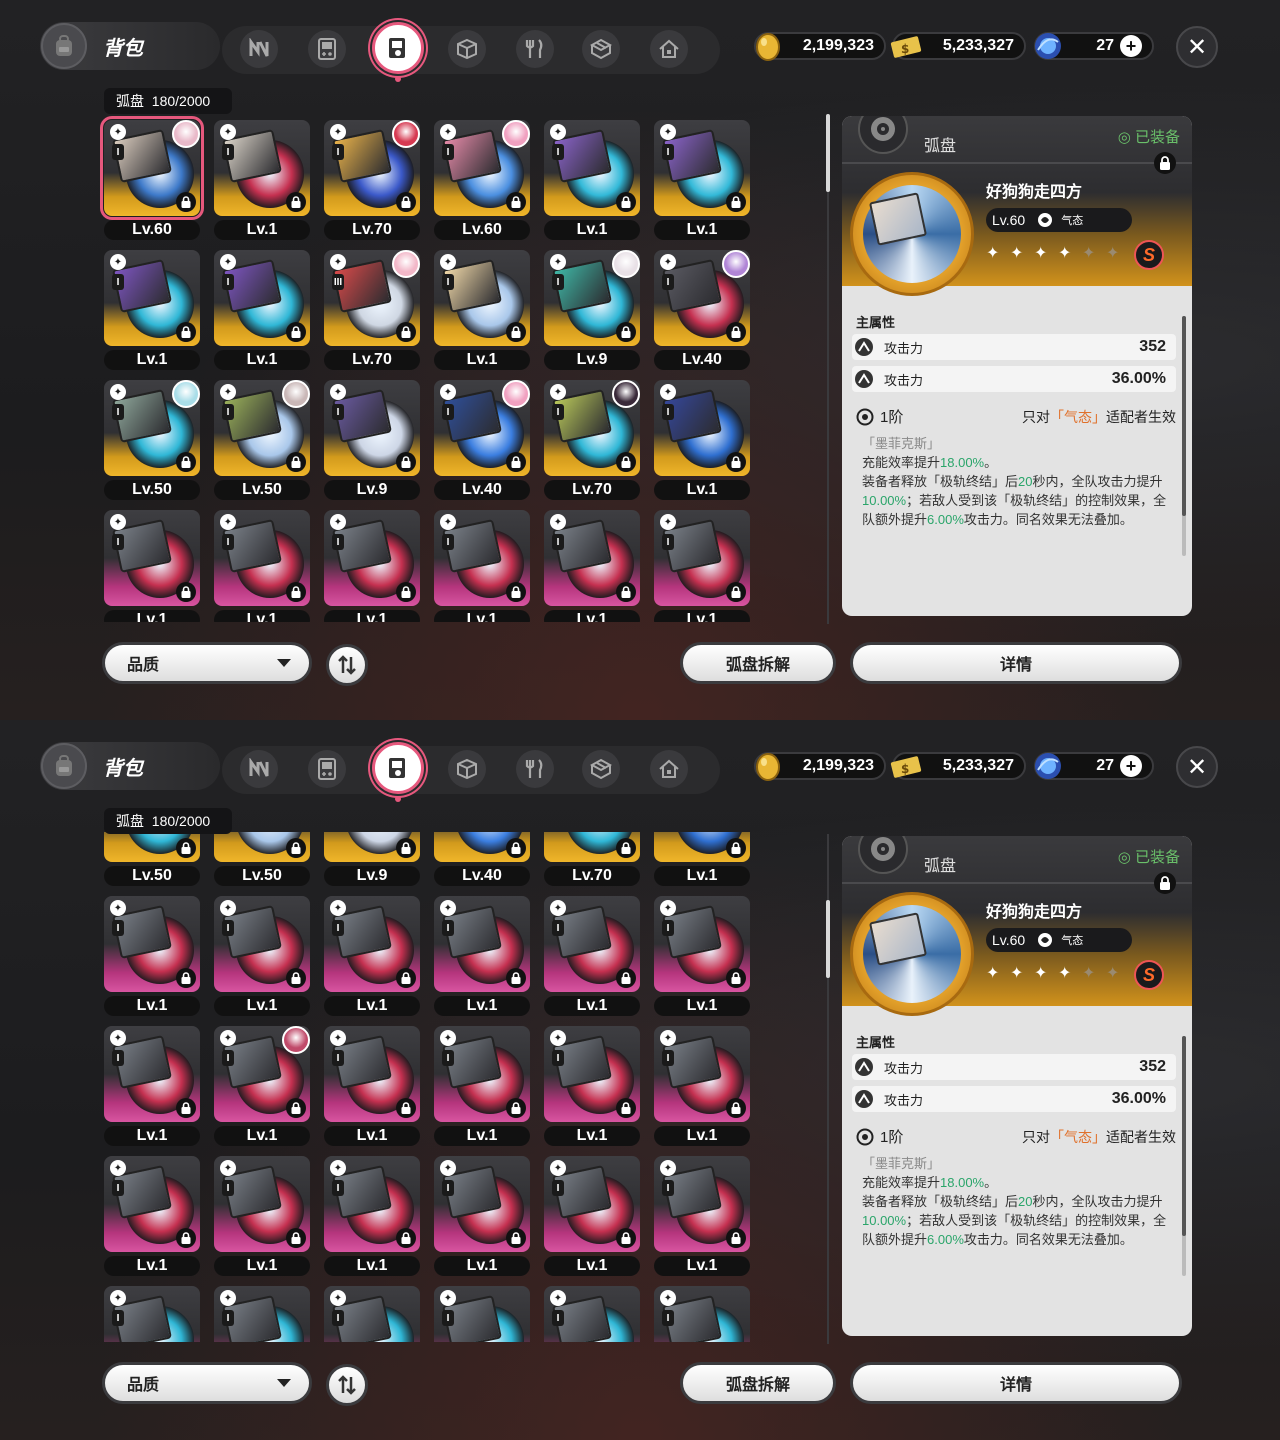 Image resolution: width=1280 pixels, height=1440 pixels. What do you see at coordinates (372, 298) in the screenshot?
I see `disc-card: ✦ III` at bounding box center [372, 298].